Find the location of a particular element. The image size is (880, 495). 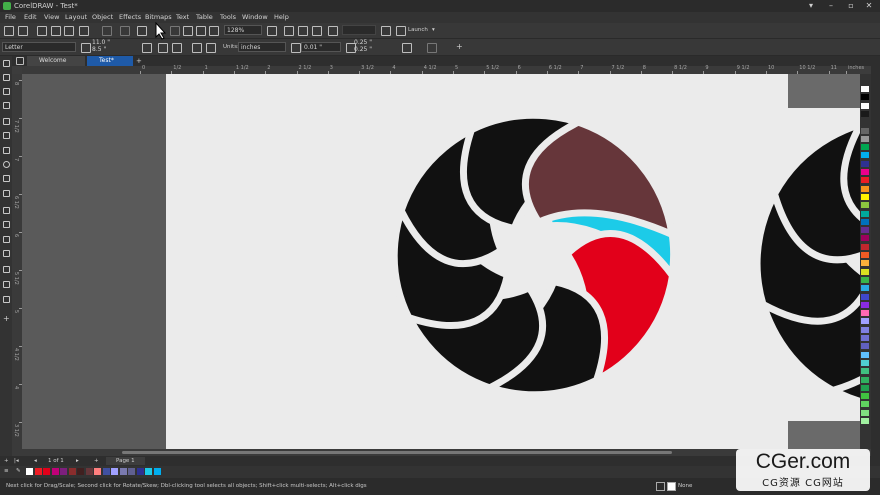

copy-icon is located at coordinates (125, 31).